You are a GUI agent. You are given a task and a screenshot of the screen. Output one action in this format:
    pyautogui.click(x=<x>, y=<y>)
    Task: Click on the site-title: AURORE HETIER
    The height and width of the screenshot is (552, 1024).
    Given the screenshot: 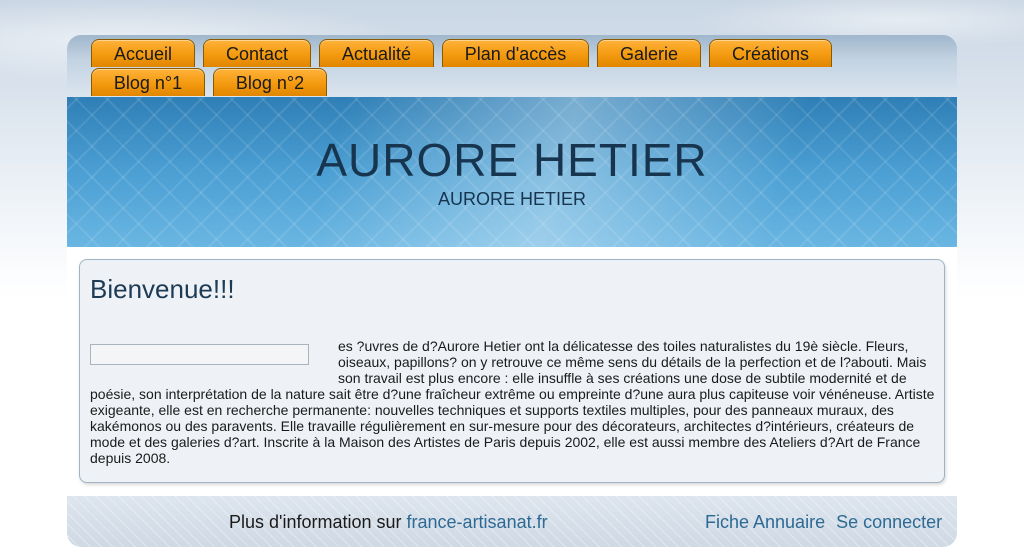 What is the action you would take?
    pyautogui.click(x=512, y=160)
    